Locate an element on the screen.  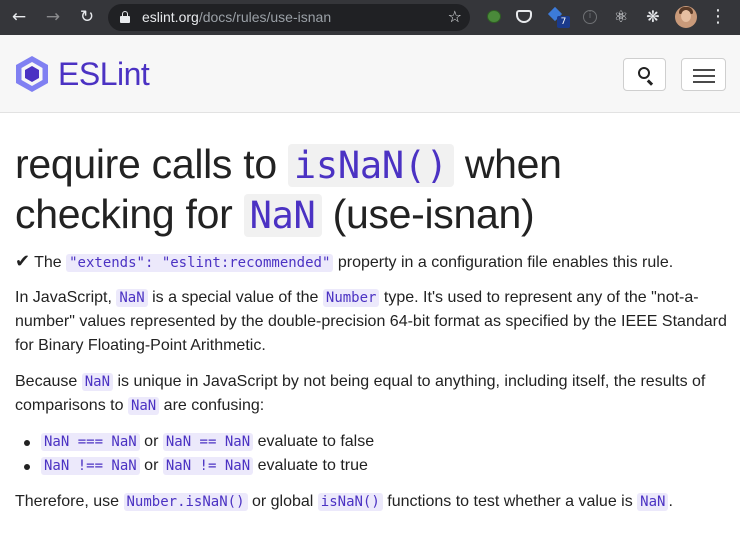
title-code-nan: NaN is located at coordinates (282, 215).